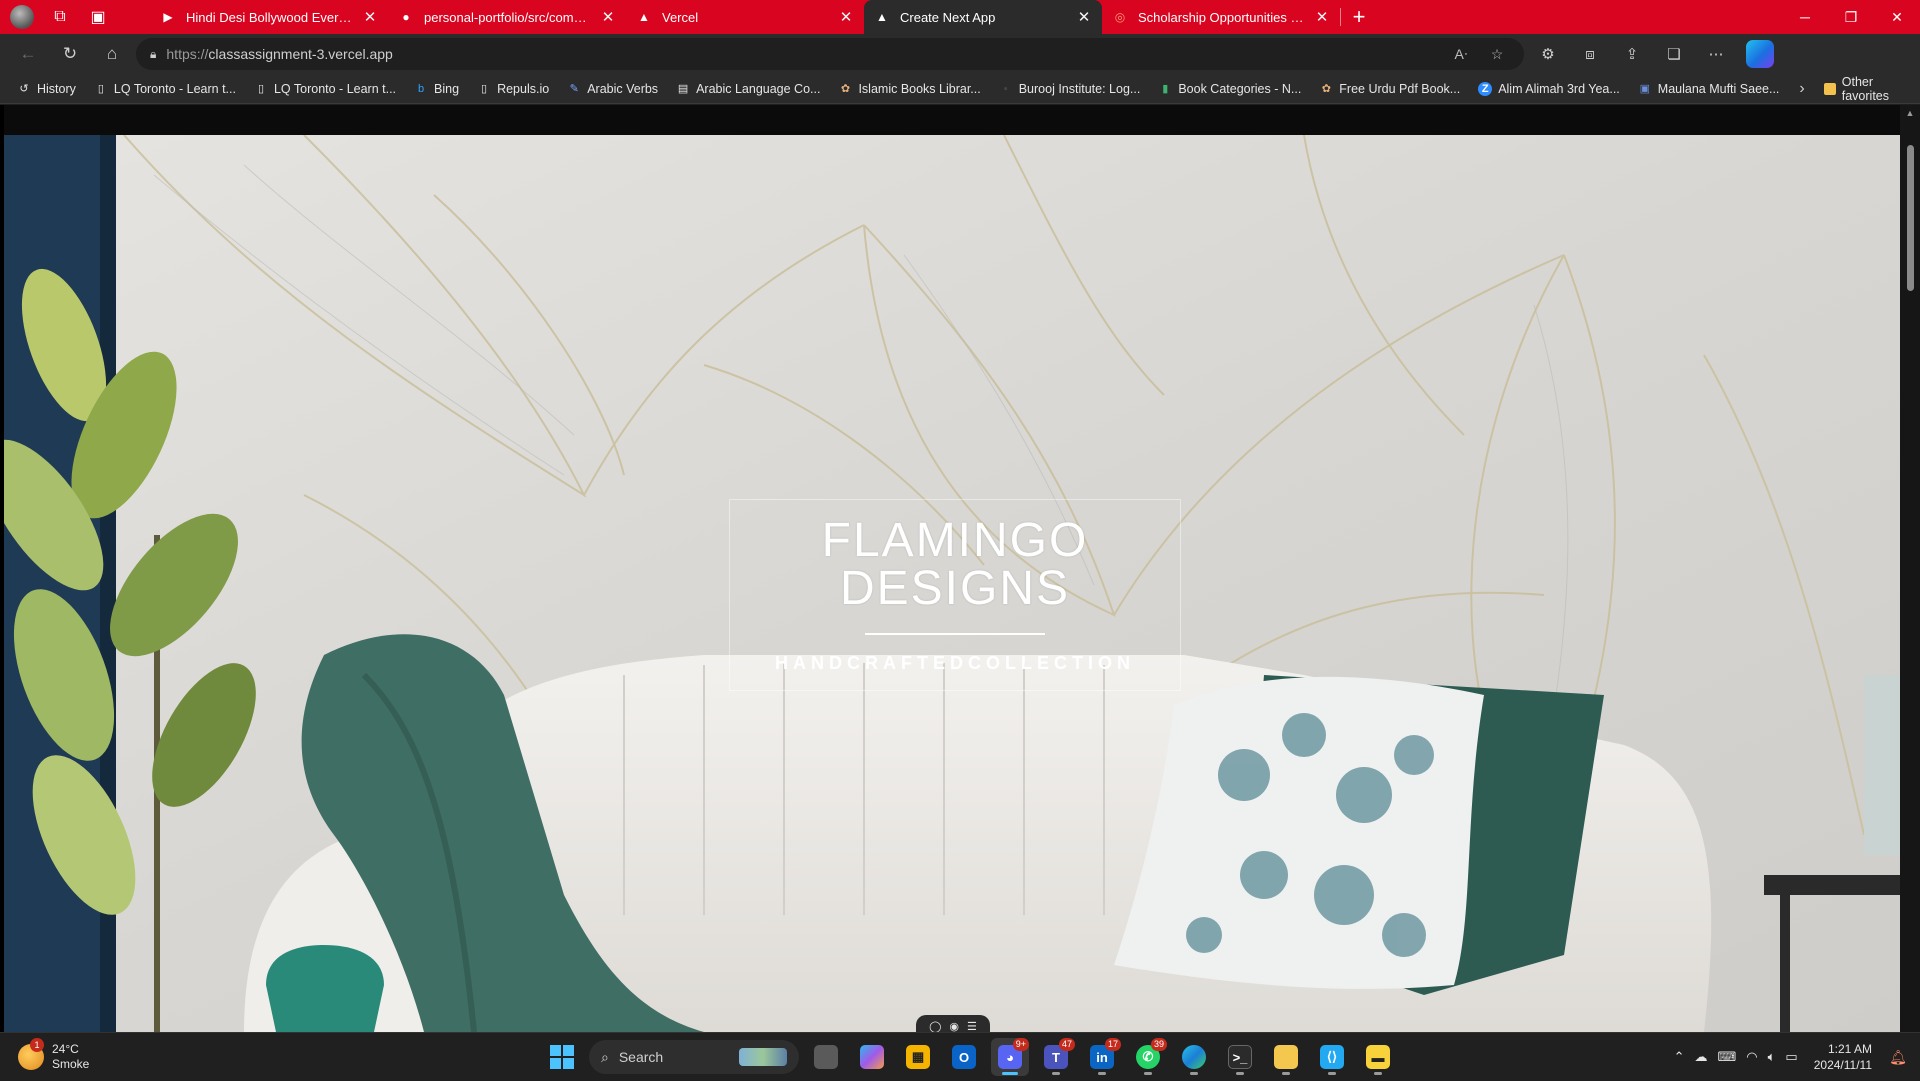 The height and width of the screenshot is (1081, 1920). What do you see at coordinates (1898, 1057) in the screenshot?
I see `notification-bell-icon: 🔔︎` at bounding box center [1898, 1057].